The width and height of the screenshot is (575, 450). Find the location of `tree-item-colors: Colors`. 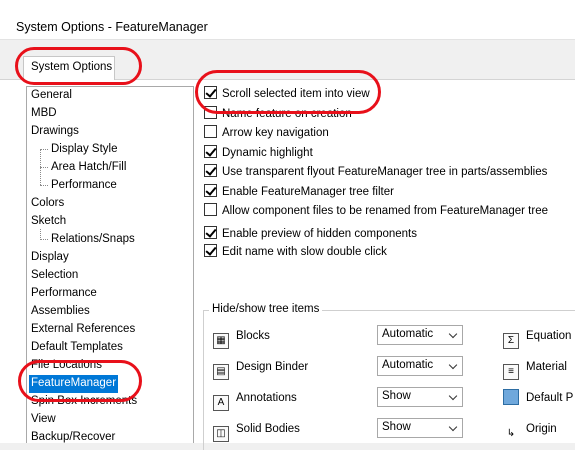

tree-item-colors: Colors is located at coordinates (47, 204).